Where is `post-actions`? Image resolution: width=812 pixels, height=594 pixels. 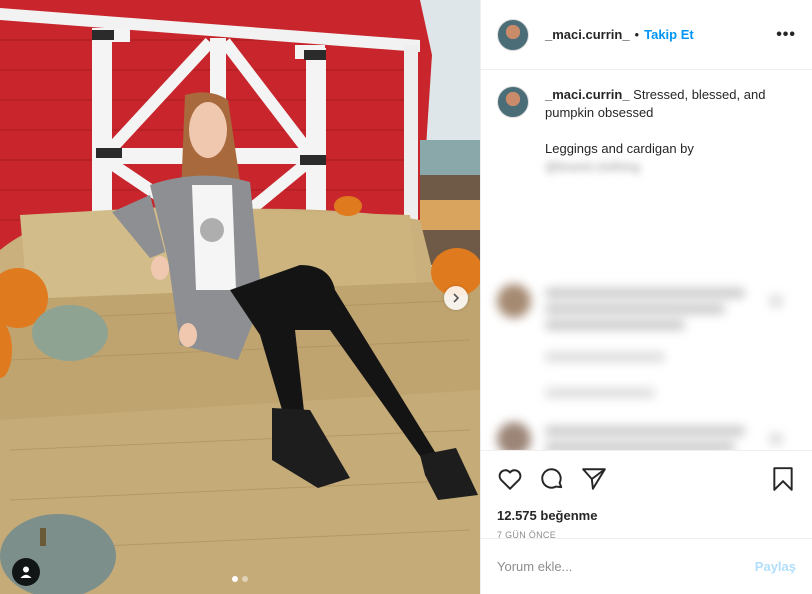
post-actions is located at coordinates (646, 478).